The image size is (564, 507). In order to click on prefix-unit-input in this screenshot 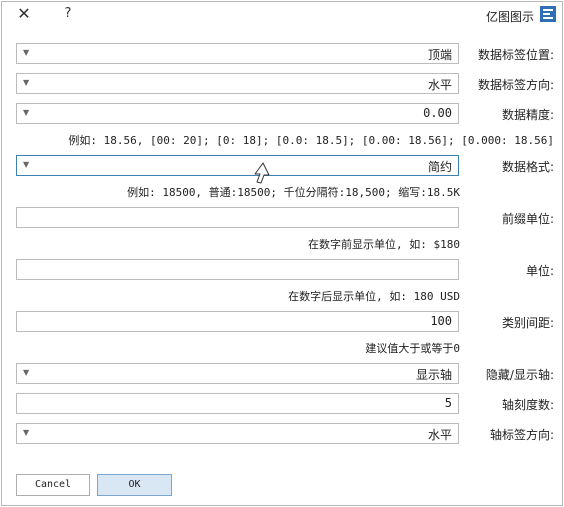, I will do `click(237, 217)`.